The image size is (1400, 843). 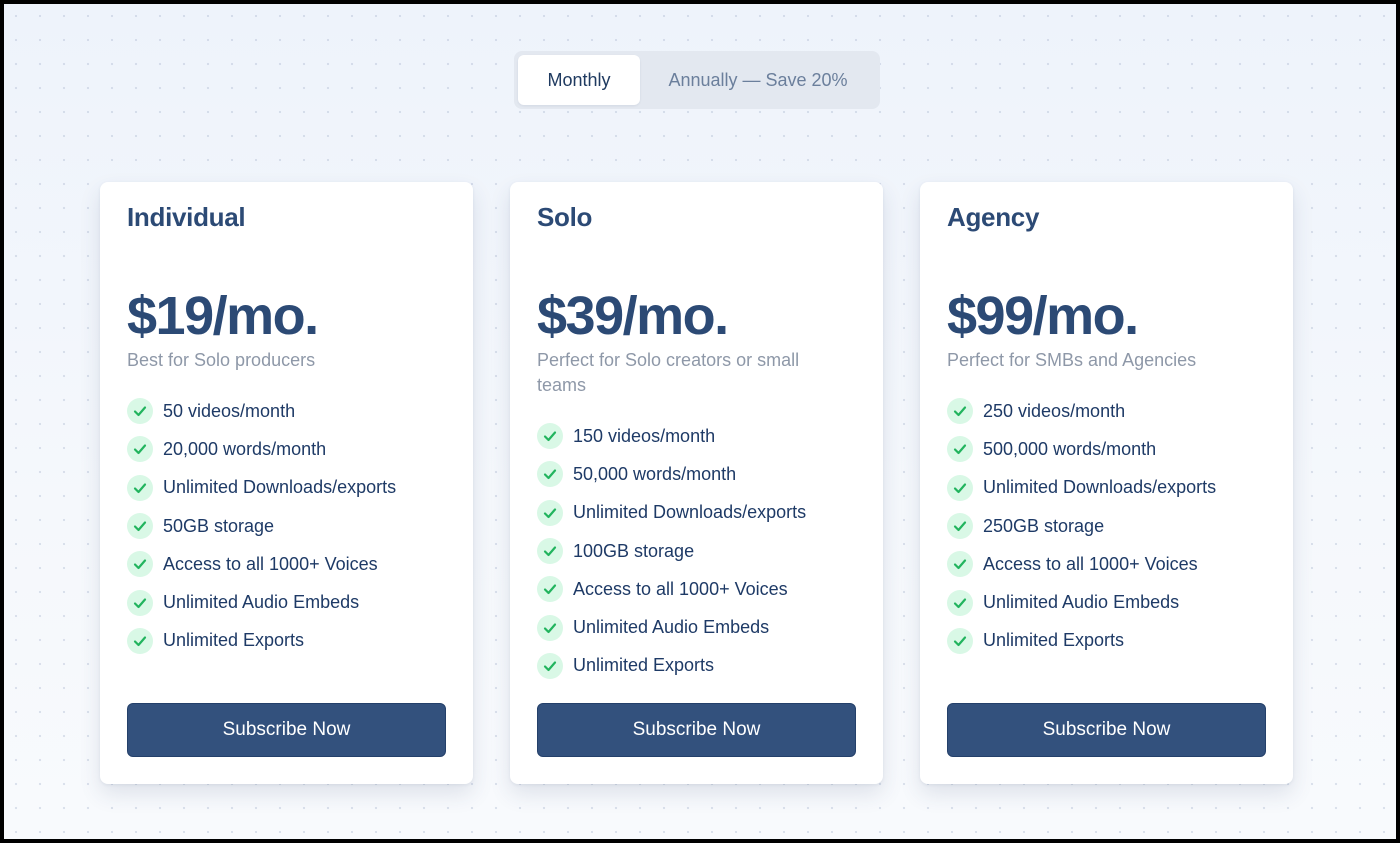 I want to click on billing-period-toggle: Monthly Annually — Save 20%, so click(x=697, y=80).